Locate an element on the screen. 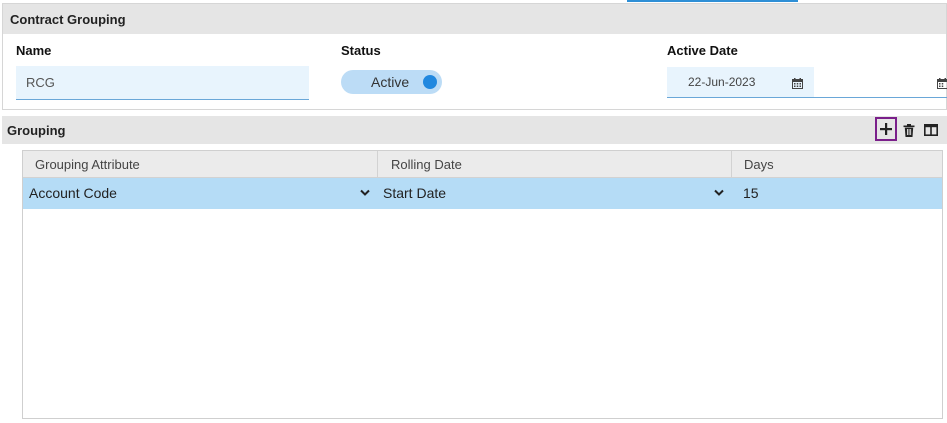  trash-icon is located at coordinates (909, 130).